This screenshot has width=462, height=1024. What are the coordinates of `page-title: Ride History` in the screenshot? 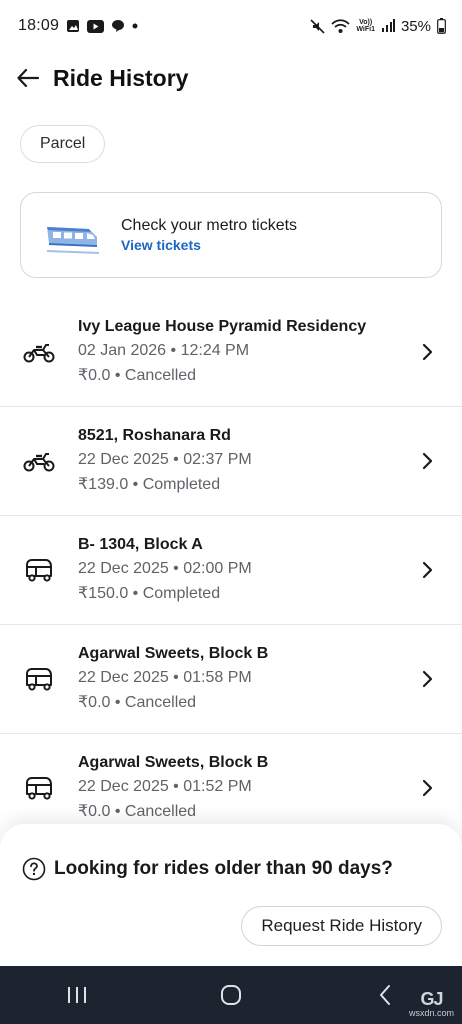 It's located at (121, 77).